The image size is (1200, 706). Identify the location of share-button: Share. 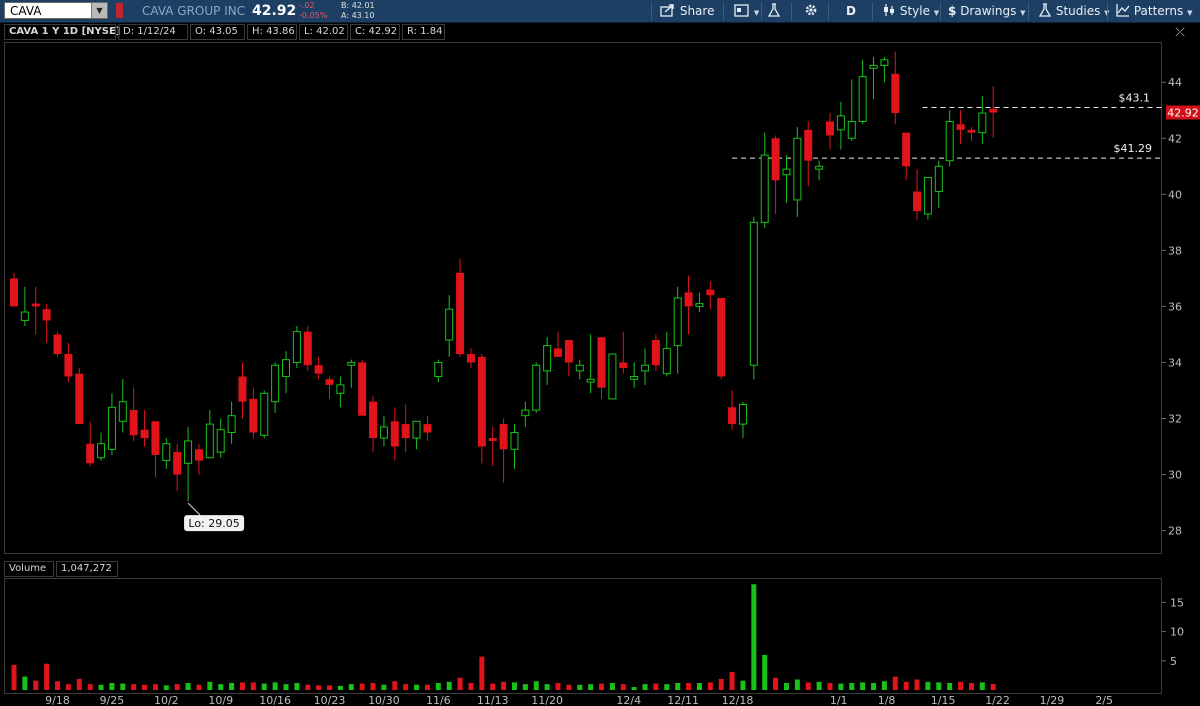
(687, 11).